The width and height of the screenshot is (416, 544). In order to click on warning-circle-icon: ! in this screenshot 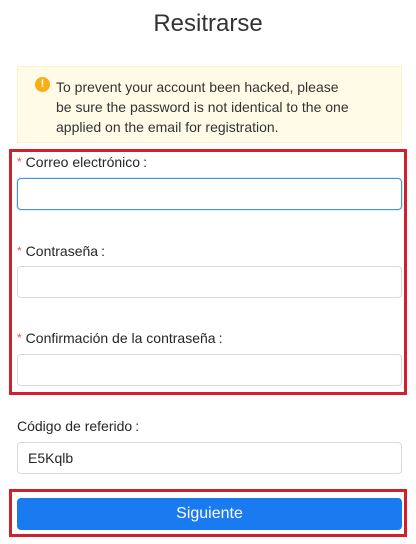, I will do `click(42, 84)`.